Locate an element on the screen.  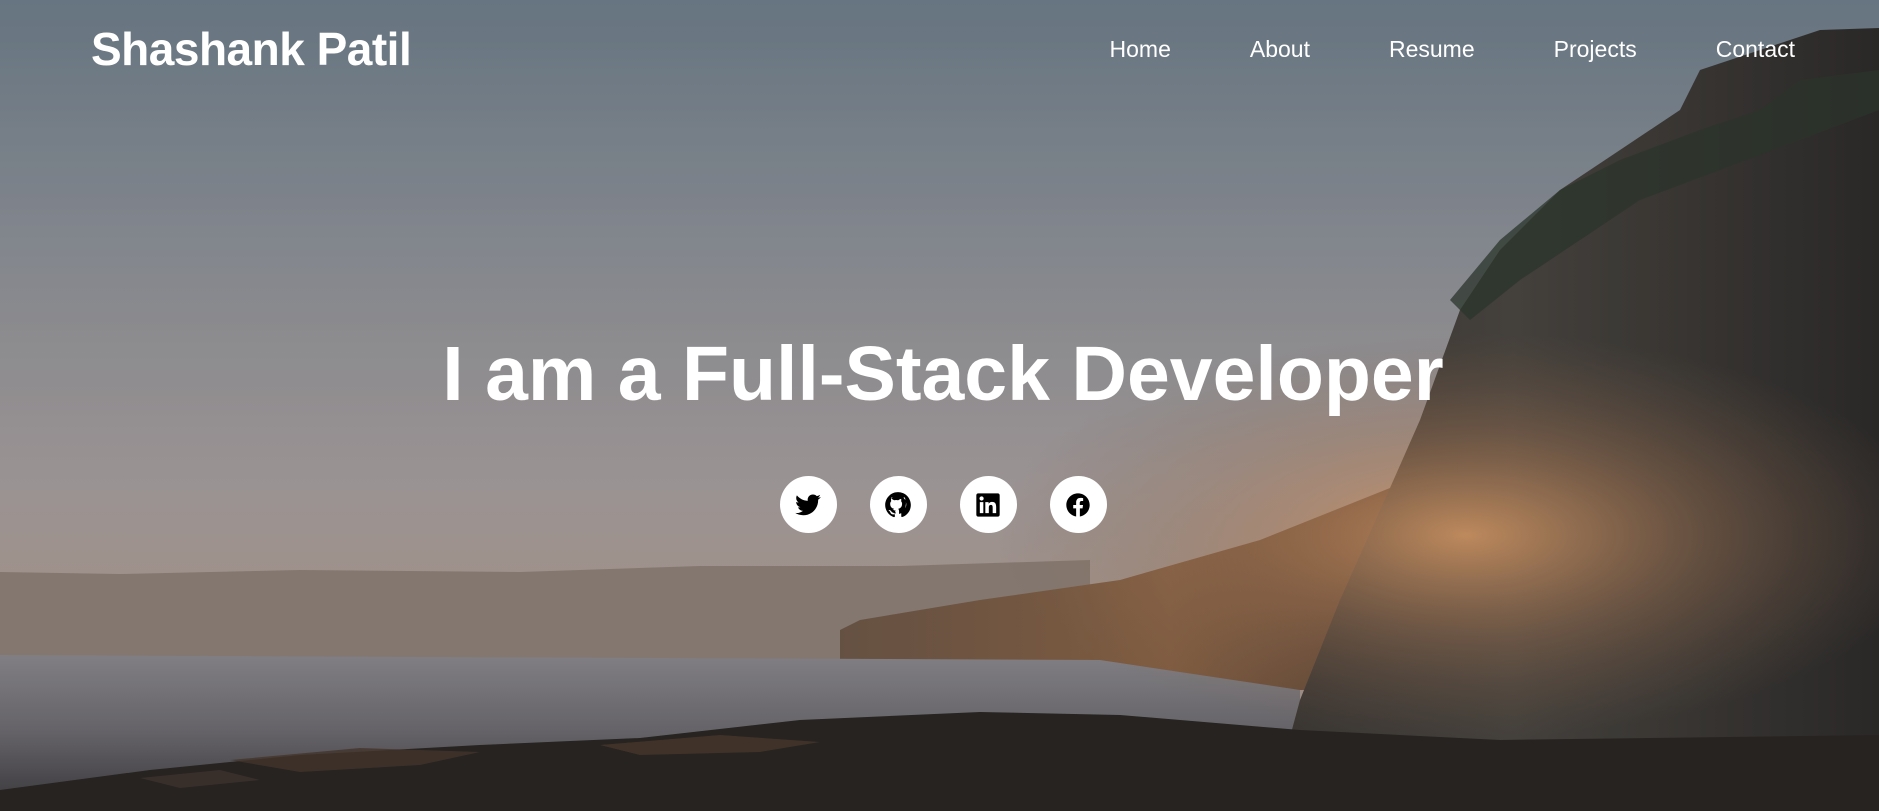
hero-headline: I am a Full-Stack Developer is located at coordinates (943, 374).